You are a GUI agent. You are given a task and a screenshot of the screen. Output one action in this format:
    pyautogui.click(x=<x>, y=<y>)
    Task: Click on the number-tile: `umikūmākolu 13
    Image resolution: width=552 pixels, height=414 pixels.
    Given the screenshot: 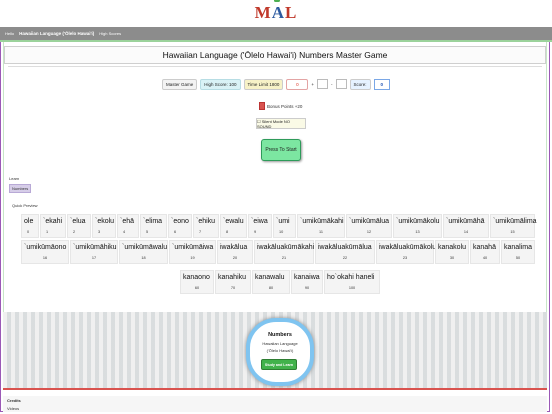 What is the action you would take?
    pyautogui.click(x=417, y=226)
    